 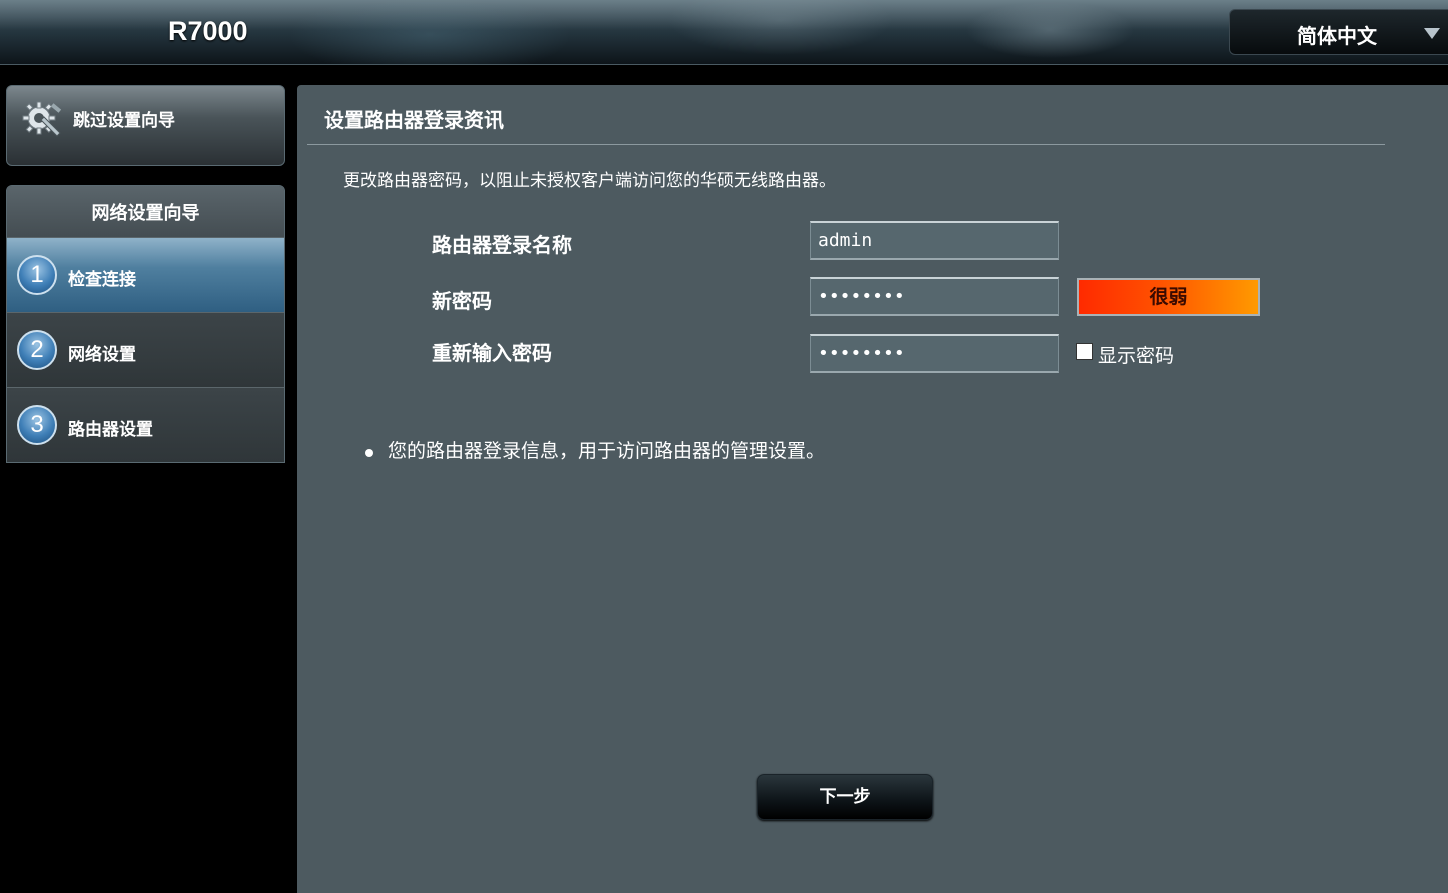 I want to click on router-model: R7000, so click(x=208, y=31).